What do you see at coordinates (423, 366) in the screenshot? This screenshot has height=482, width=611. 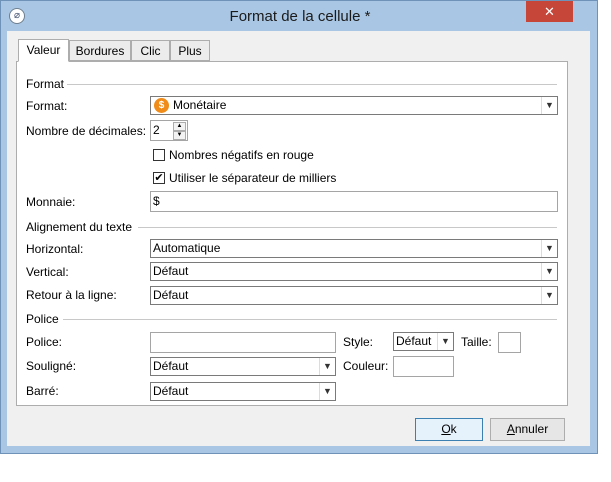 I see `color-input` at bounding box center [423, 366].